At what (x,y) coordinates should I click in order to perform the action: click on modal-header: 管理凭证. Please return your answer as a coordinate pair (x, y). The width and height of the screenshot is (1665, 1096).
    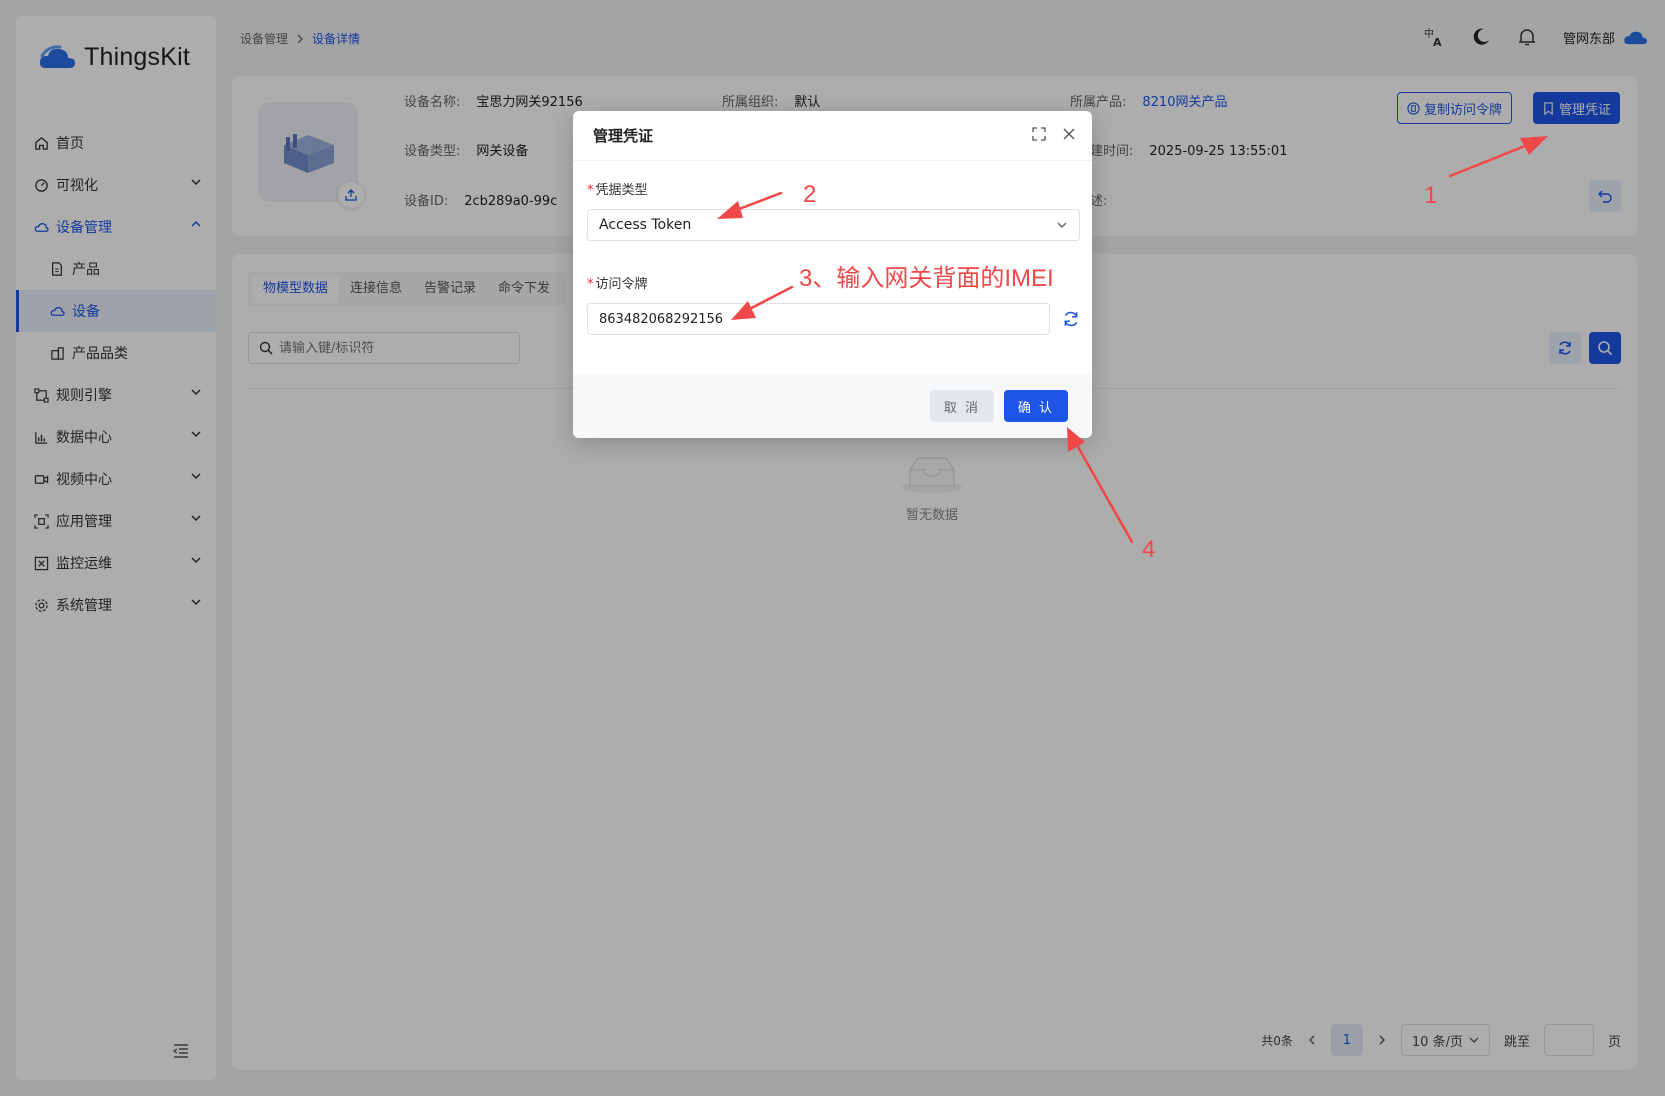
    Looking at the image, I should click on (832, 136).